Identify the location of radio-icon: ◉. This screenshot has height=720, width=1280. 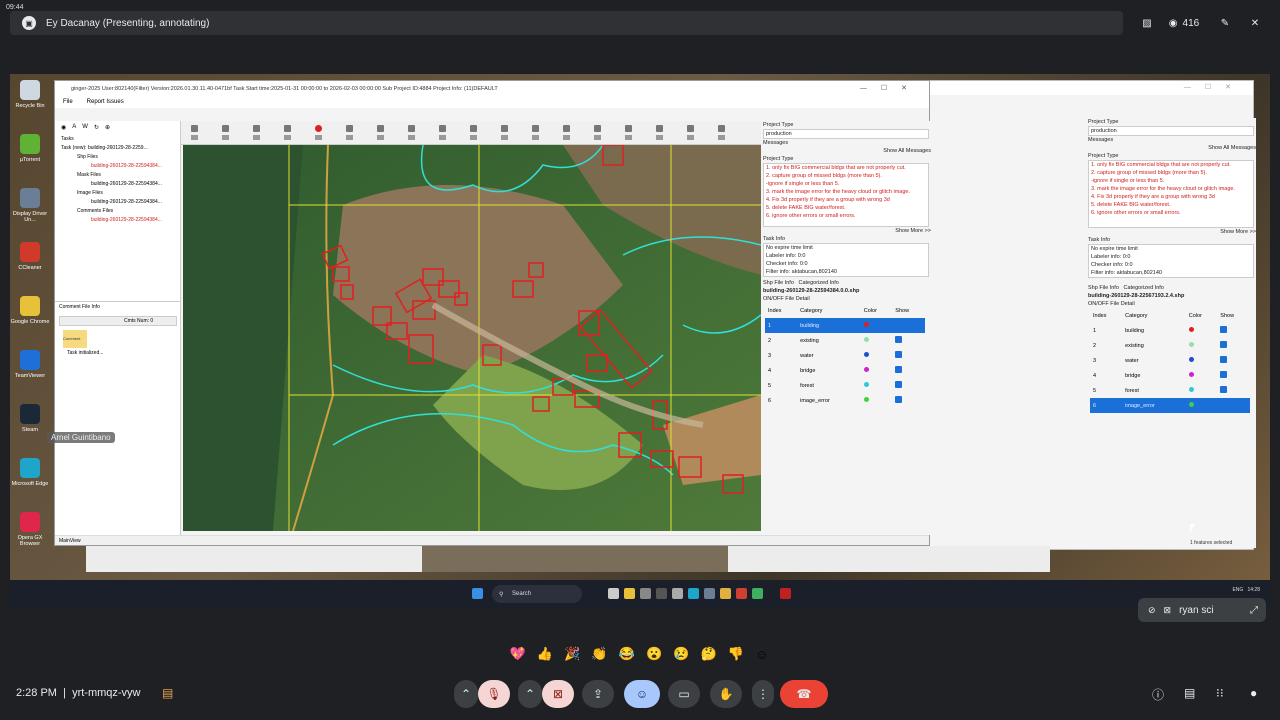
(63, 127).